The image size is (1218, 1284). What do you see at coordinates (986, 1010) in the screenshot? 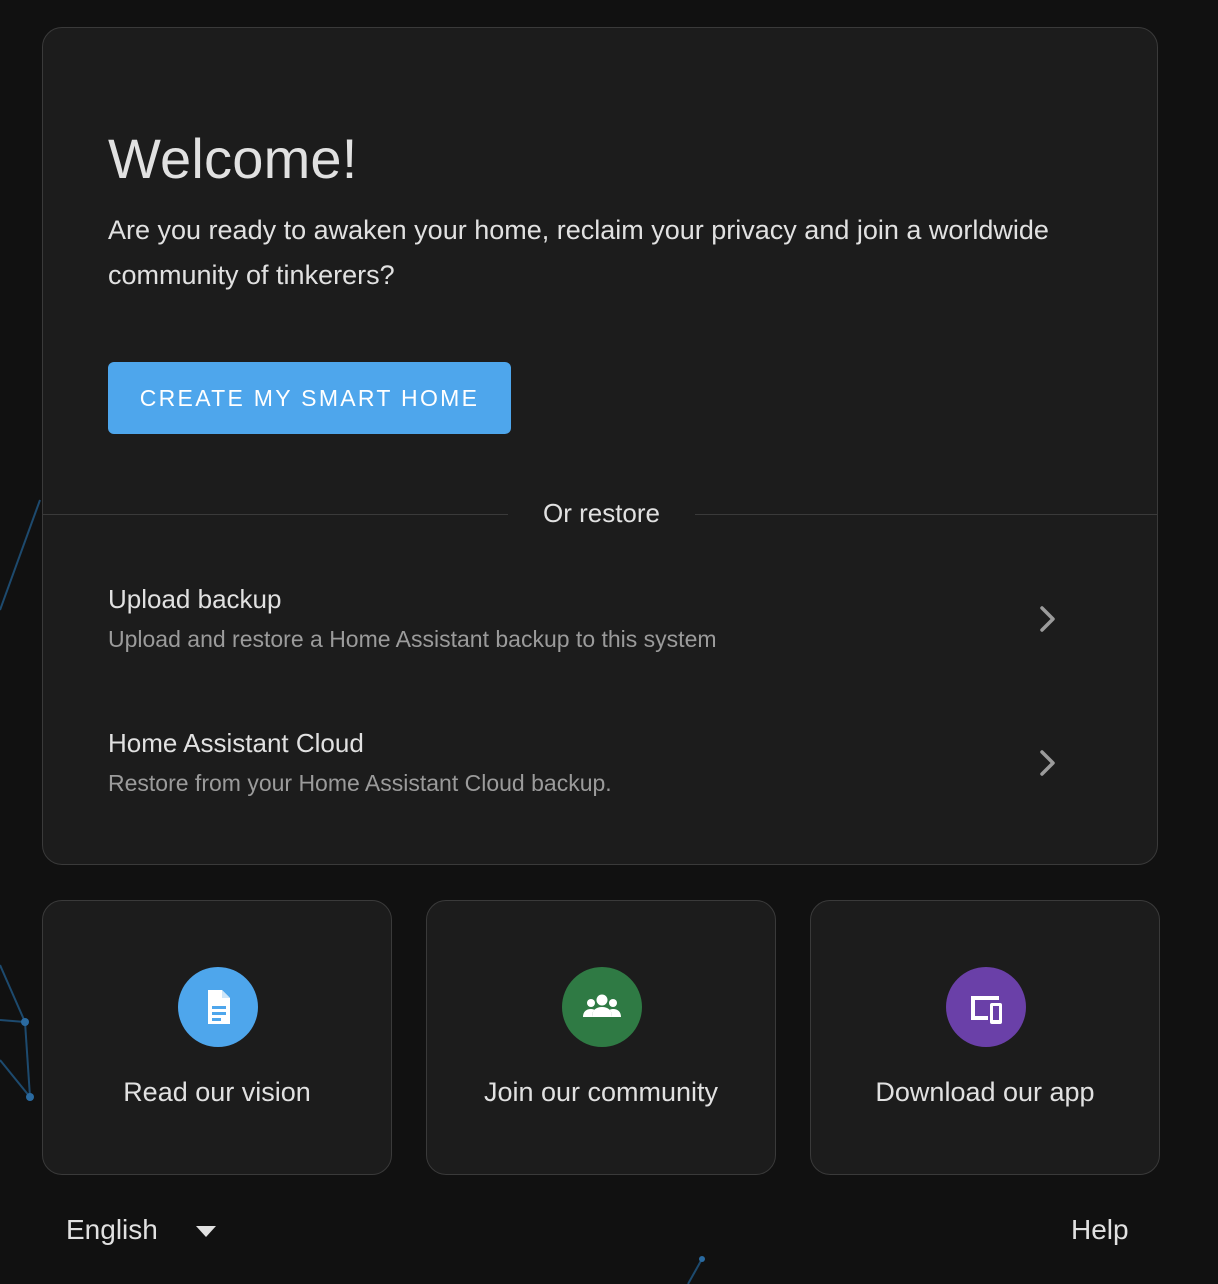
I see `devices-icon` at bounding box center [986, 1010].